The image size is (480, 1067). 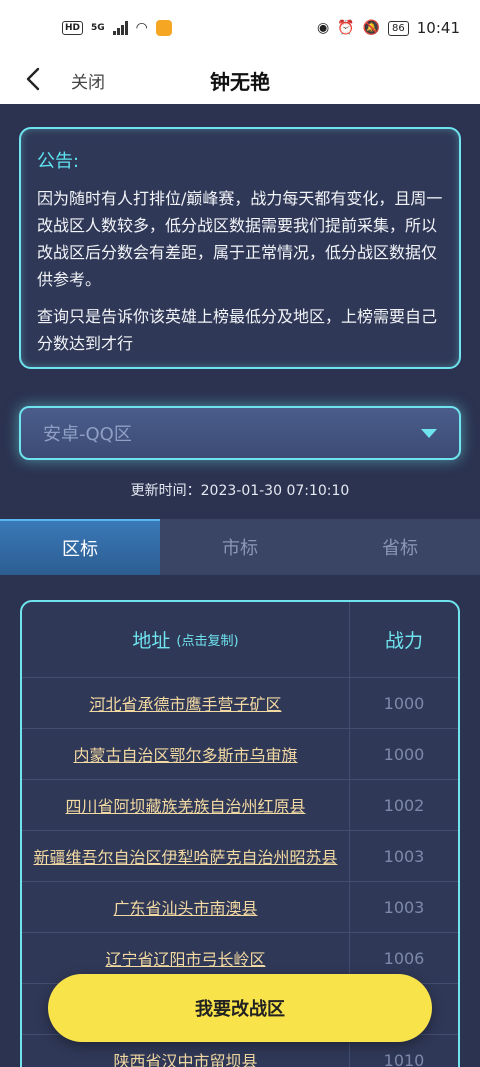 I want to click on standard-tabs: 区标 市标 省标, so click(x=240, y=547).